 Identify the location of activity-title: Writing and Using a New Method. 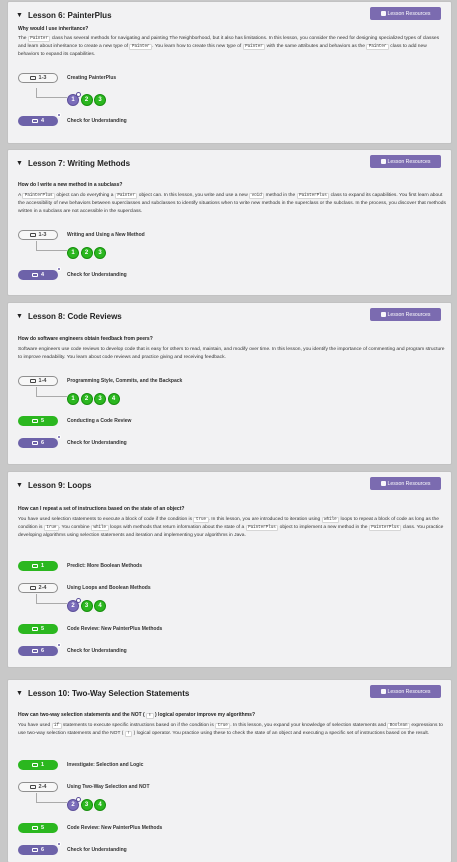
(106, 235).